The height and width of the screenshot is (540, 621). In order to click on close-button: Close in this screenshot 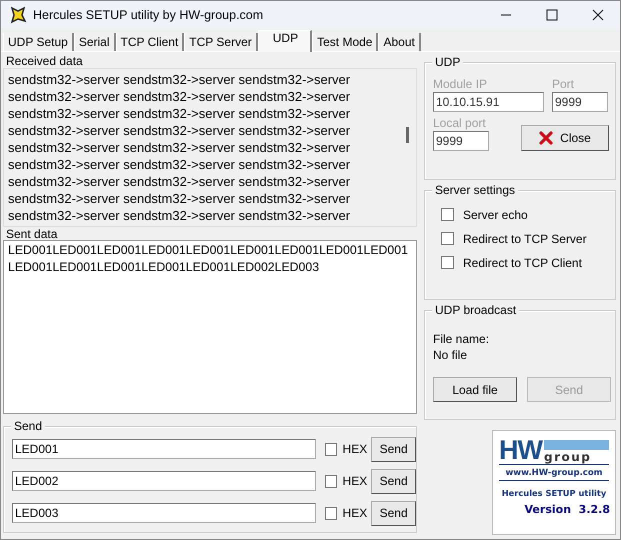, I will do `click(565, 138)`.